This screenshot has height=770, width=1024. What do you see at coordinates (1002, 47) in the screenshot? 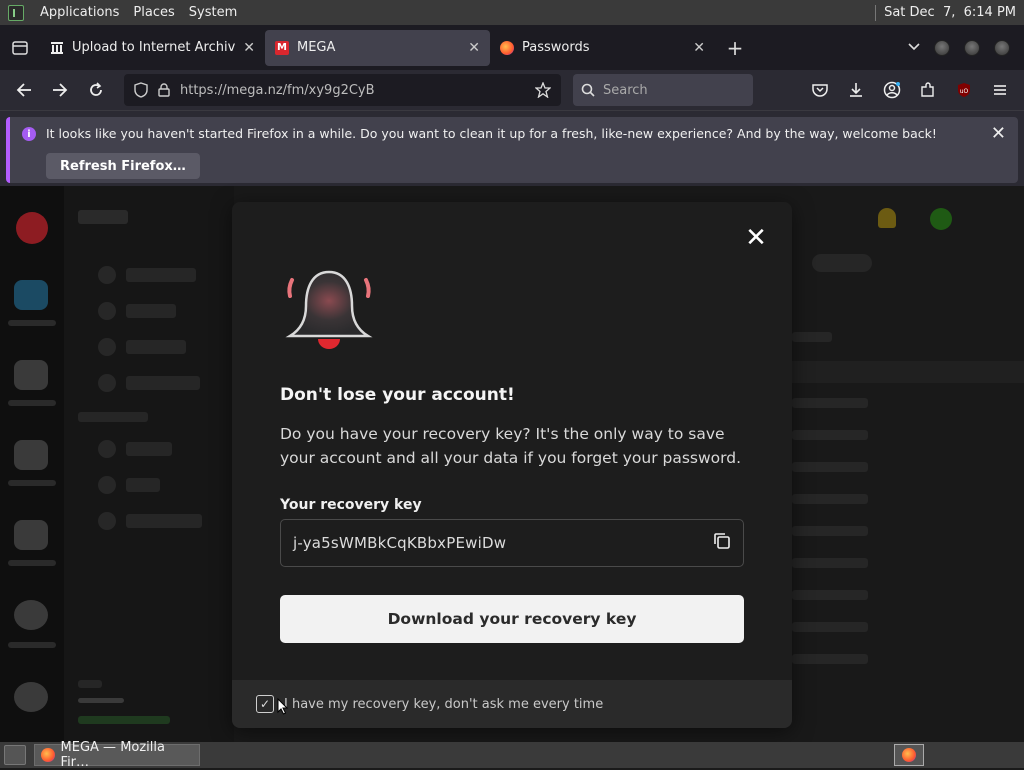
I see `close-window-button` at bounding box center [1002, 47].